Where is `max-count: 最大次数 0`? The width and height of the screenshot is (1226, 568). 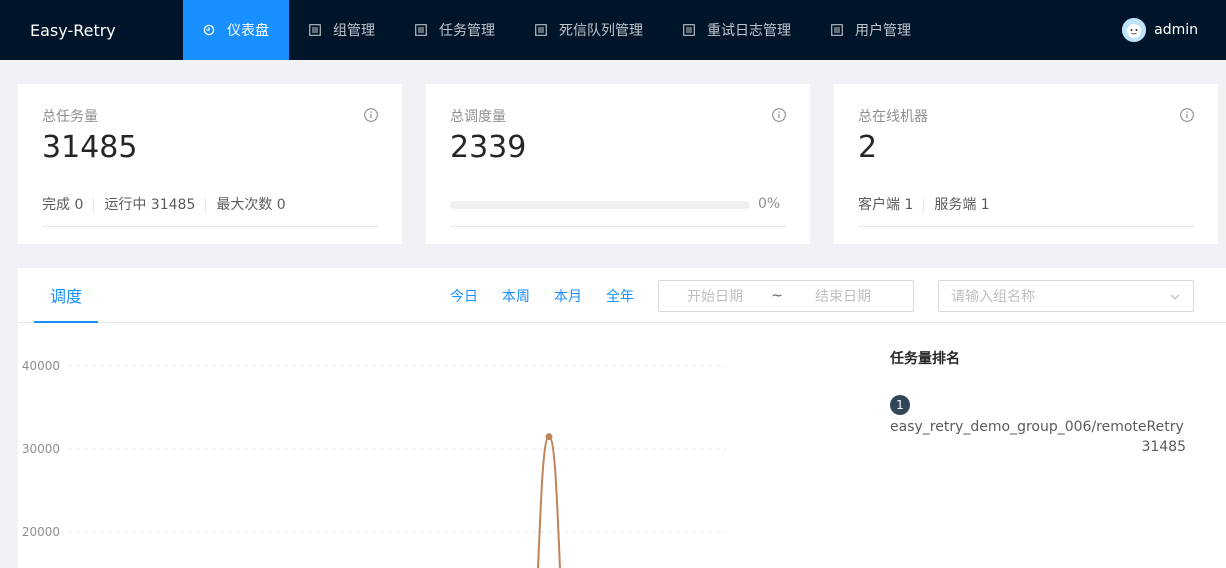
max-count: 最大次数 0 is located at coordinates (251, 205).